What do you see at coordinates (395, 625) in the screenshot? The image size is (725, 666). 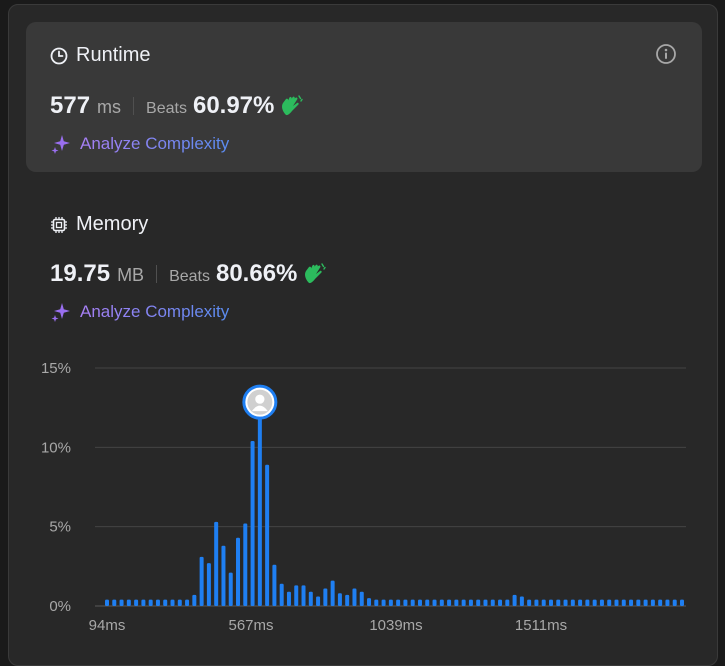 I see `x-tick-label: 1039ms` at bounding box center [395, 625].